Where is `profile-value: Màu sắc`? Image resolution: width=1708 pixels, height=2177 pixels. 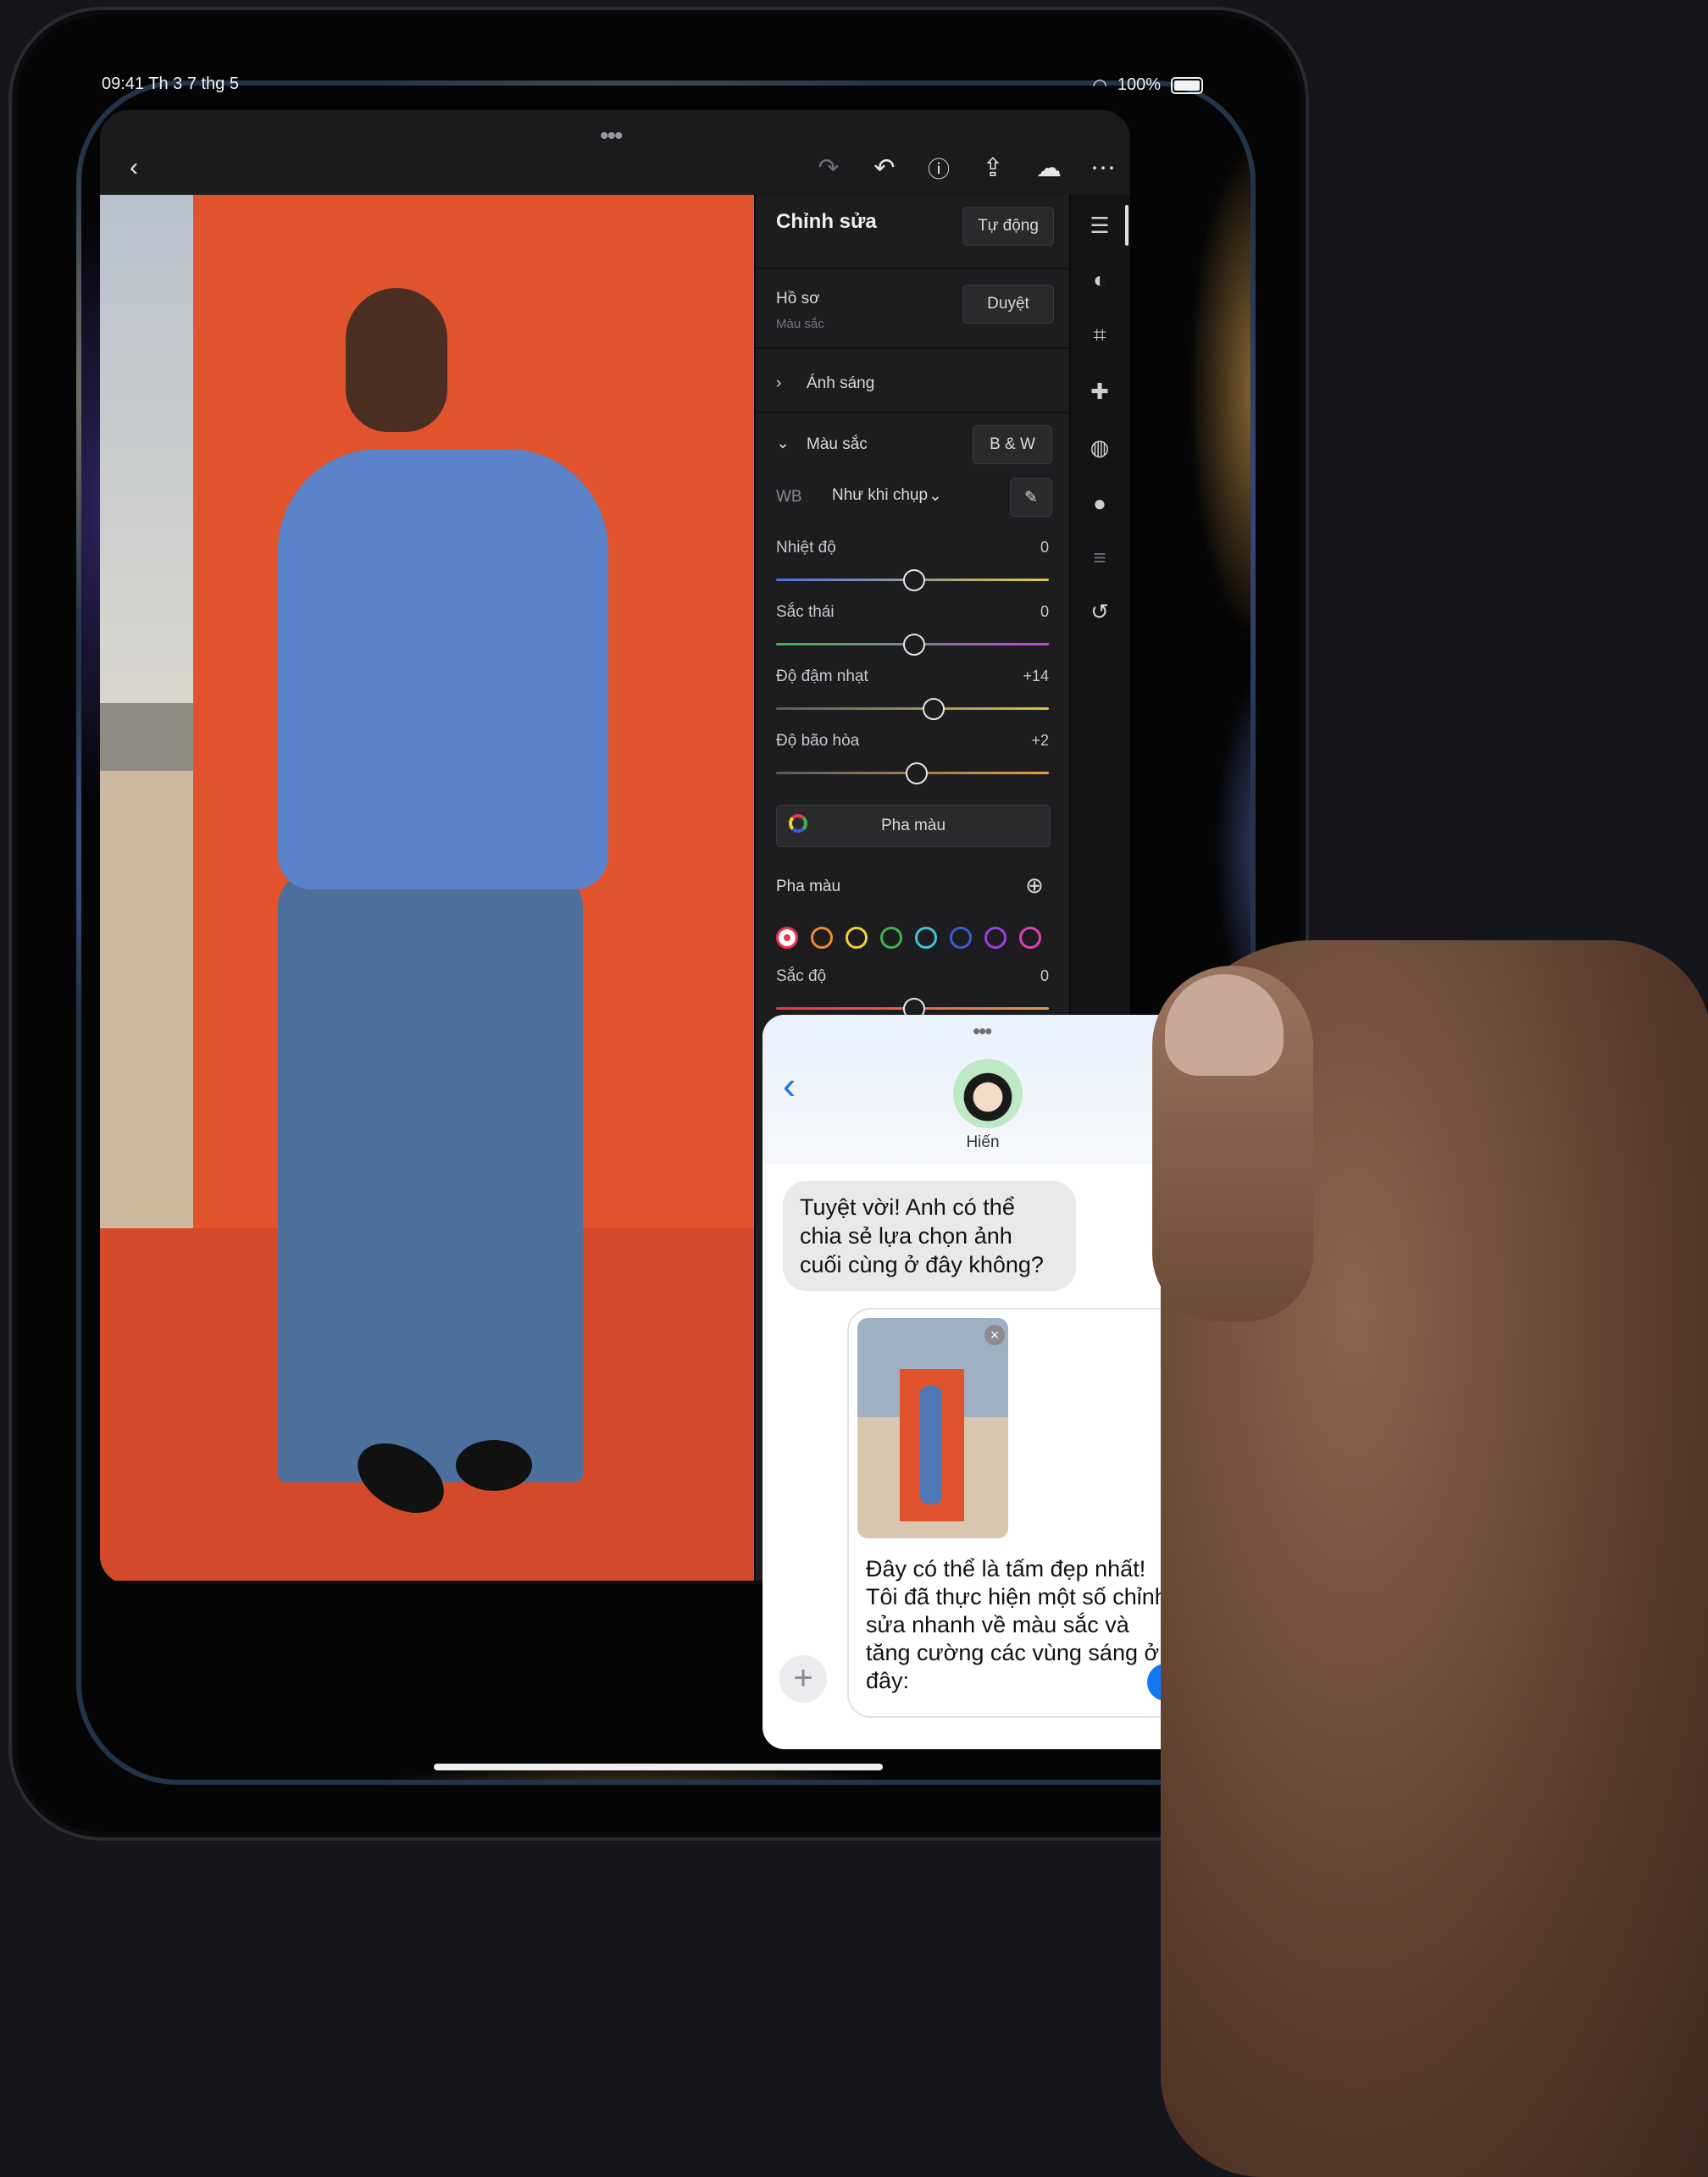 profile-value: Màu sắc is located at coordinates (800, 324).